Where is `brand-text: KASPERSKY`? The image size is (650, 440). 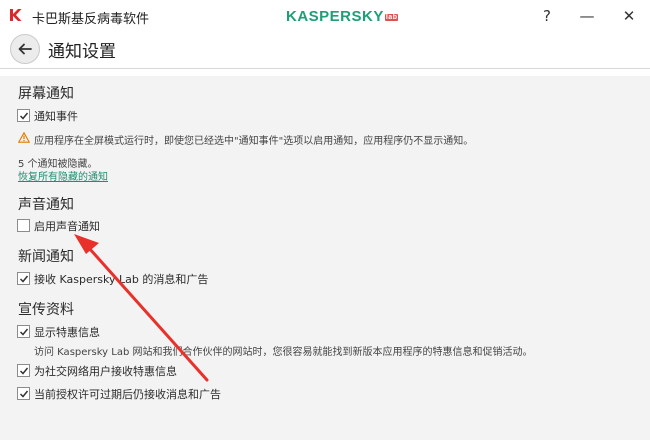 brand-text: KASPERSKY is located at coordinates (335, 16).